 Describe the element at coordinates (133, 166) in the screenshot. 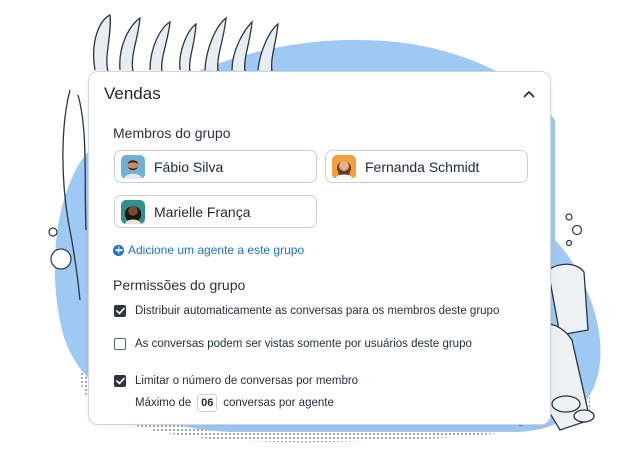

I see `person-beard-avatar` at that location.